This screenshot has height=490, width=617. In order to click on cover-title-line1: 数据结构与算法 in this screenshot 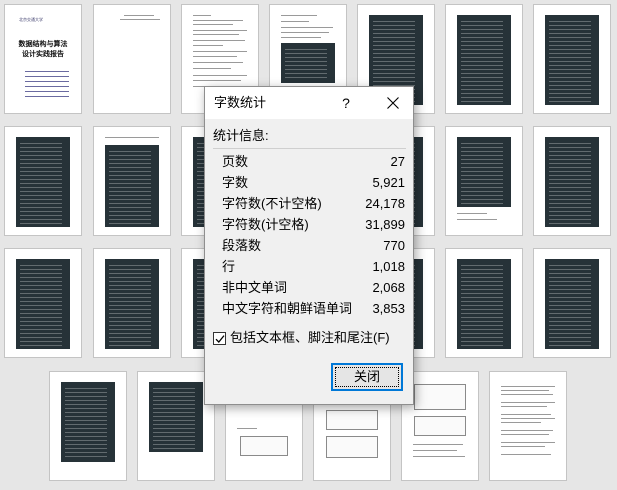, I will do `click(43, 43)`.